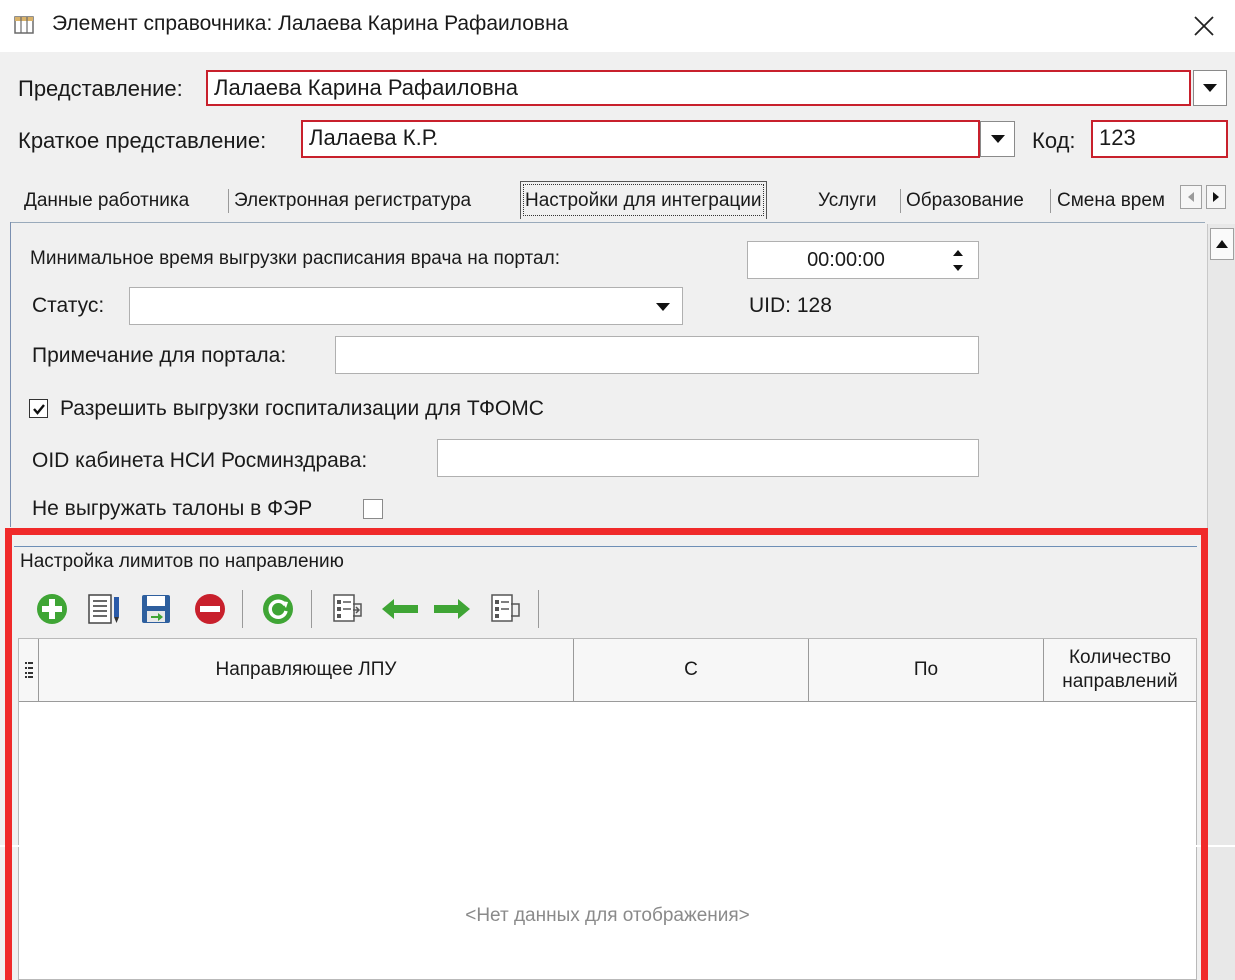 The width and height of the screenshot is (1235, 980). I want to click on close-icon, so click(1204, 26).